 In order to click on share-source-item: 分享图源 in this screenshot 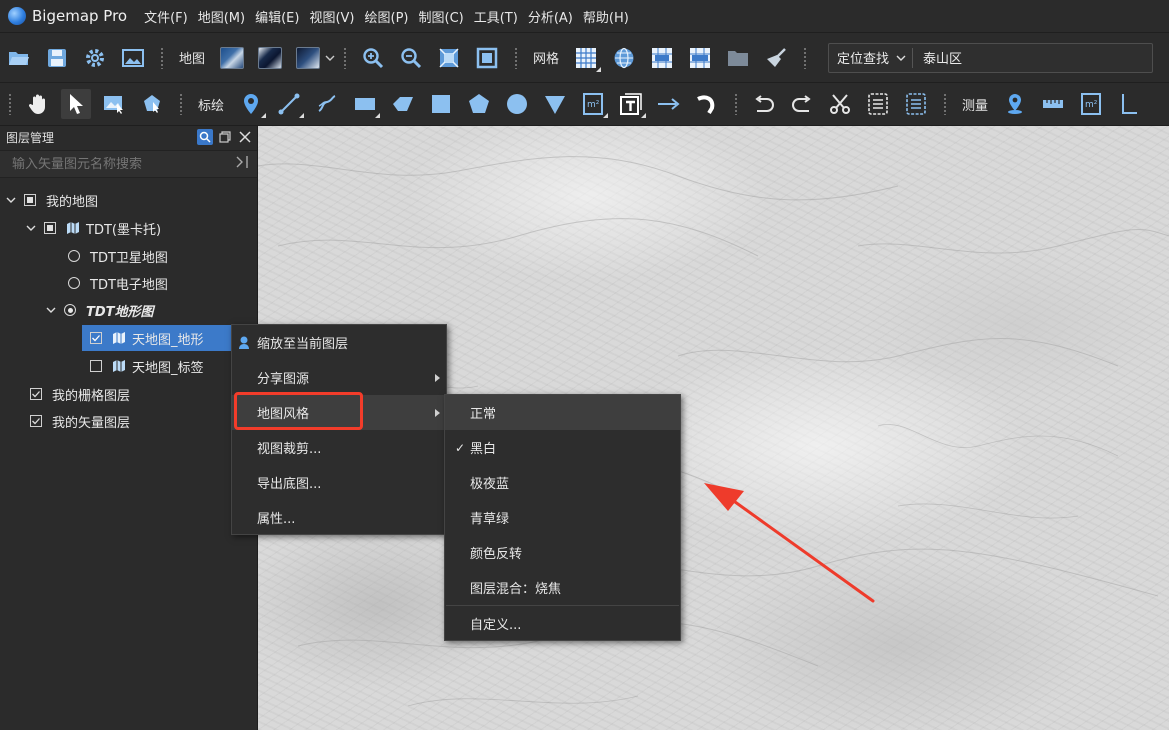, I will do `click(339, 377)`.